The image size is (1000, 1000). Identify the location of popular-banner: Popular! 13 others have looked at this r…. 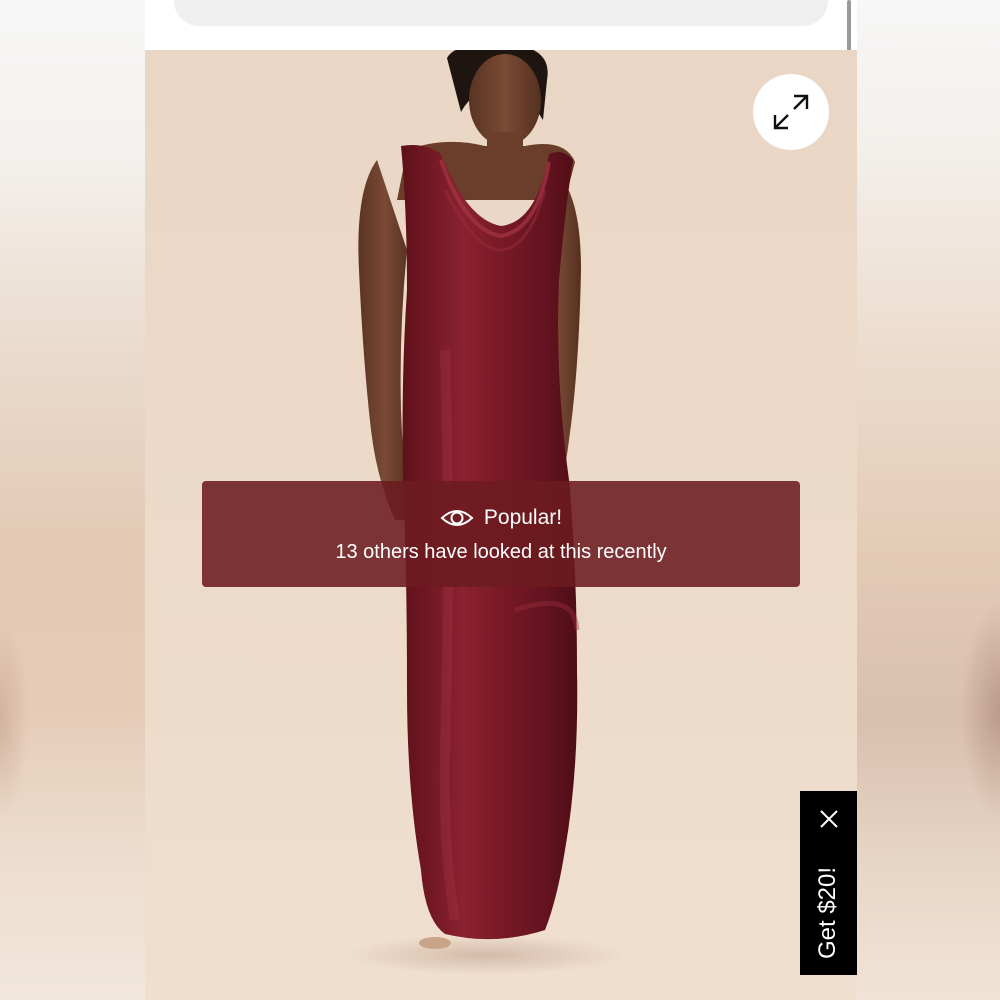
(501, 534).